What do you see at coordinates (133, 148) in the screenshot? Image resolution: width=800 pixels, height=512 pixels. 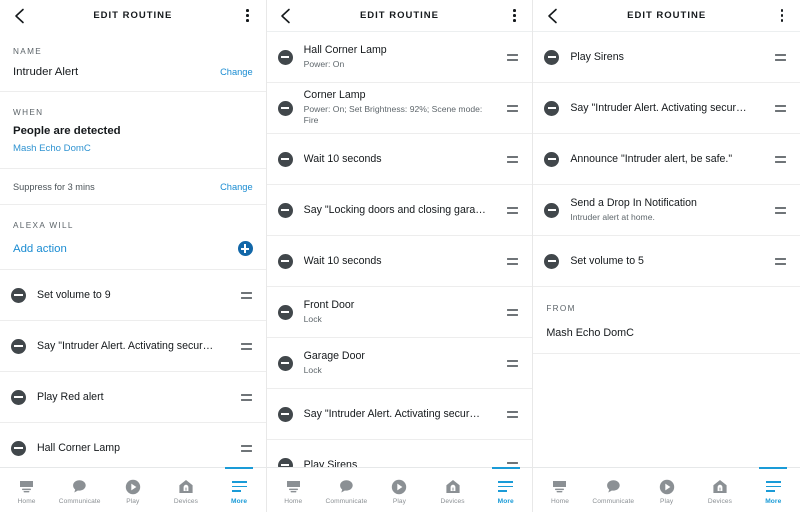 I see `when-trigger-device: Mash Echo DomC` at bounding box center [133, 148].